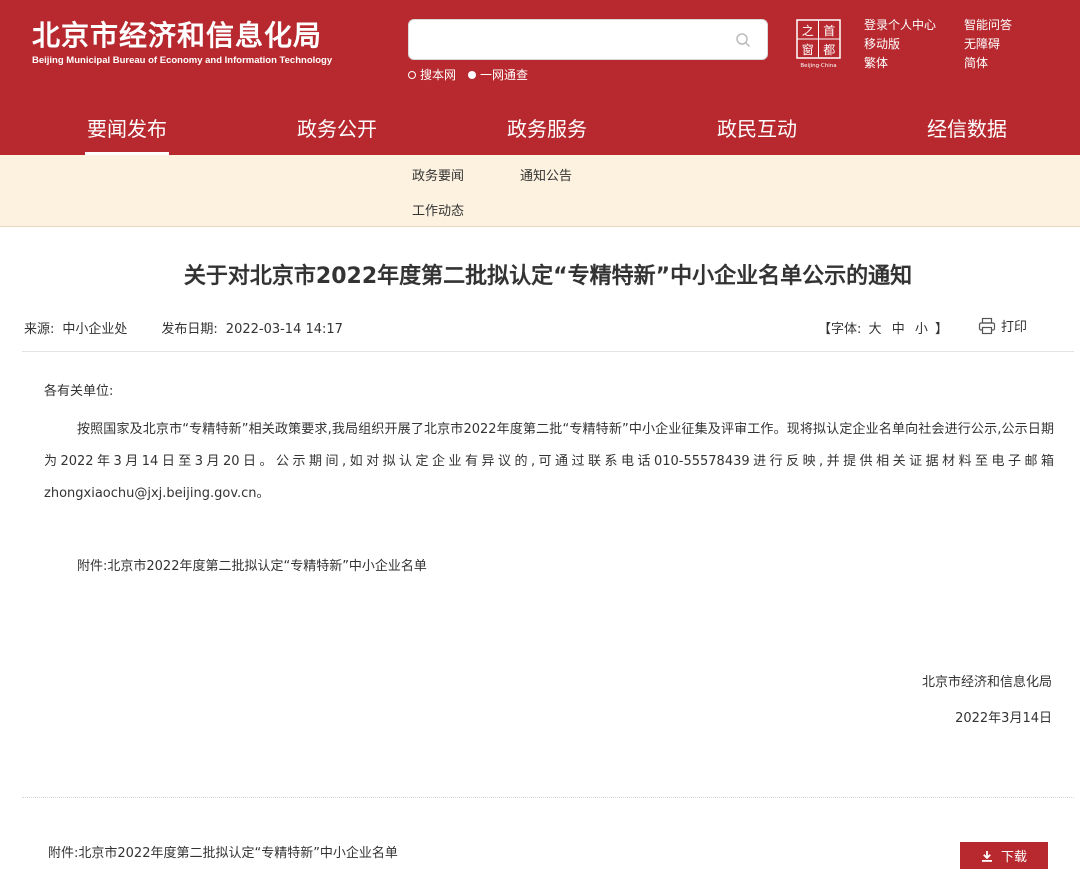 This screenshot has width=1080, height=894. Describe the element at coordinates (994, 44) in the screenshot. I see `accessibility-link: 无障碍` at that location.